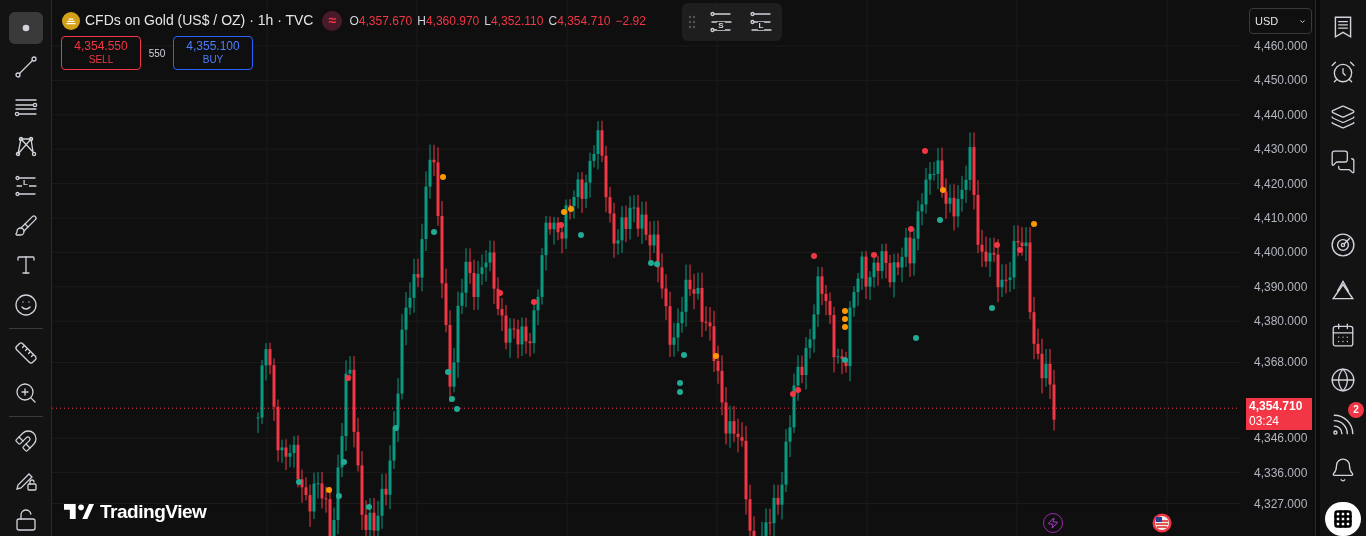 The image size is (1366, 536). What do you see at coordinates (1276, 407) in the screenshot?
I see `last-price: 4,354.710` at bounding box center [1276, 407].